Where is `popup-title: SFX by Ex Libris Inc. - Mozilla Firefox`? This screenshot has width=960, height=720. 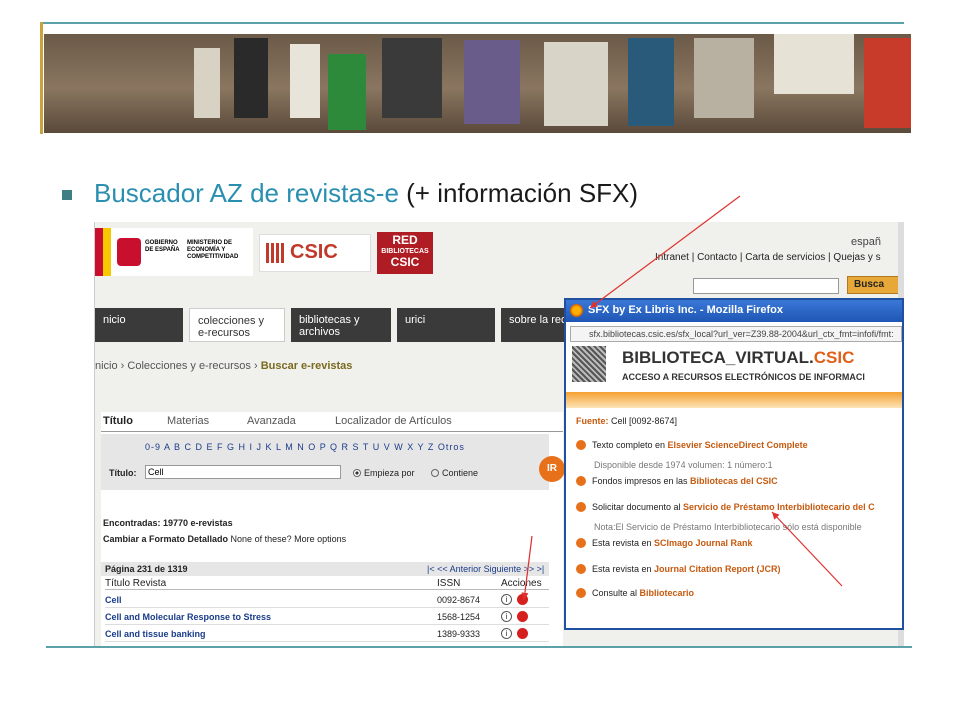
popup-title: SFX by Ex Libris Inc. - Mozilla Firefox is located at coordinates (685, 310).